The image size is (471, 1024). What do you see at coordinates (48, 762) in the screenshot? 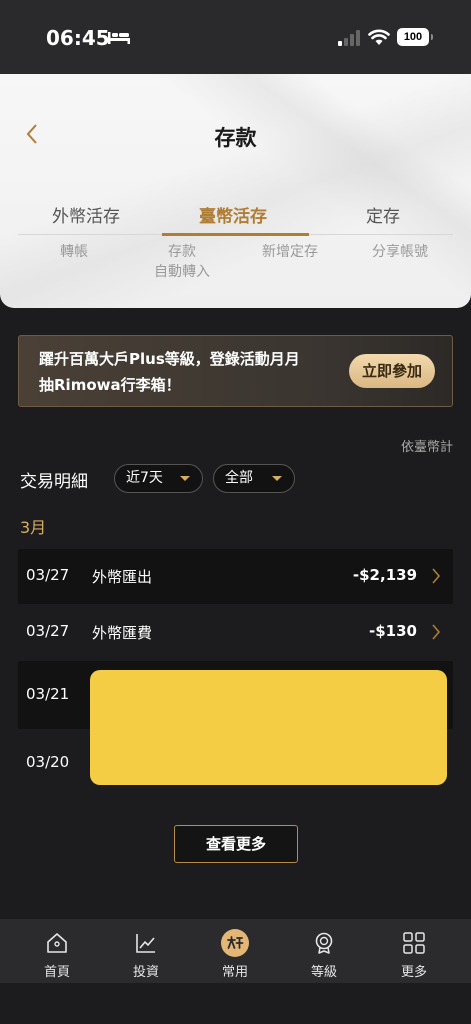
I see `tx-date: 03/20` at bounding box center [48, 762].